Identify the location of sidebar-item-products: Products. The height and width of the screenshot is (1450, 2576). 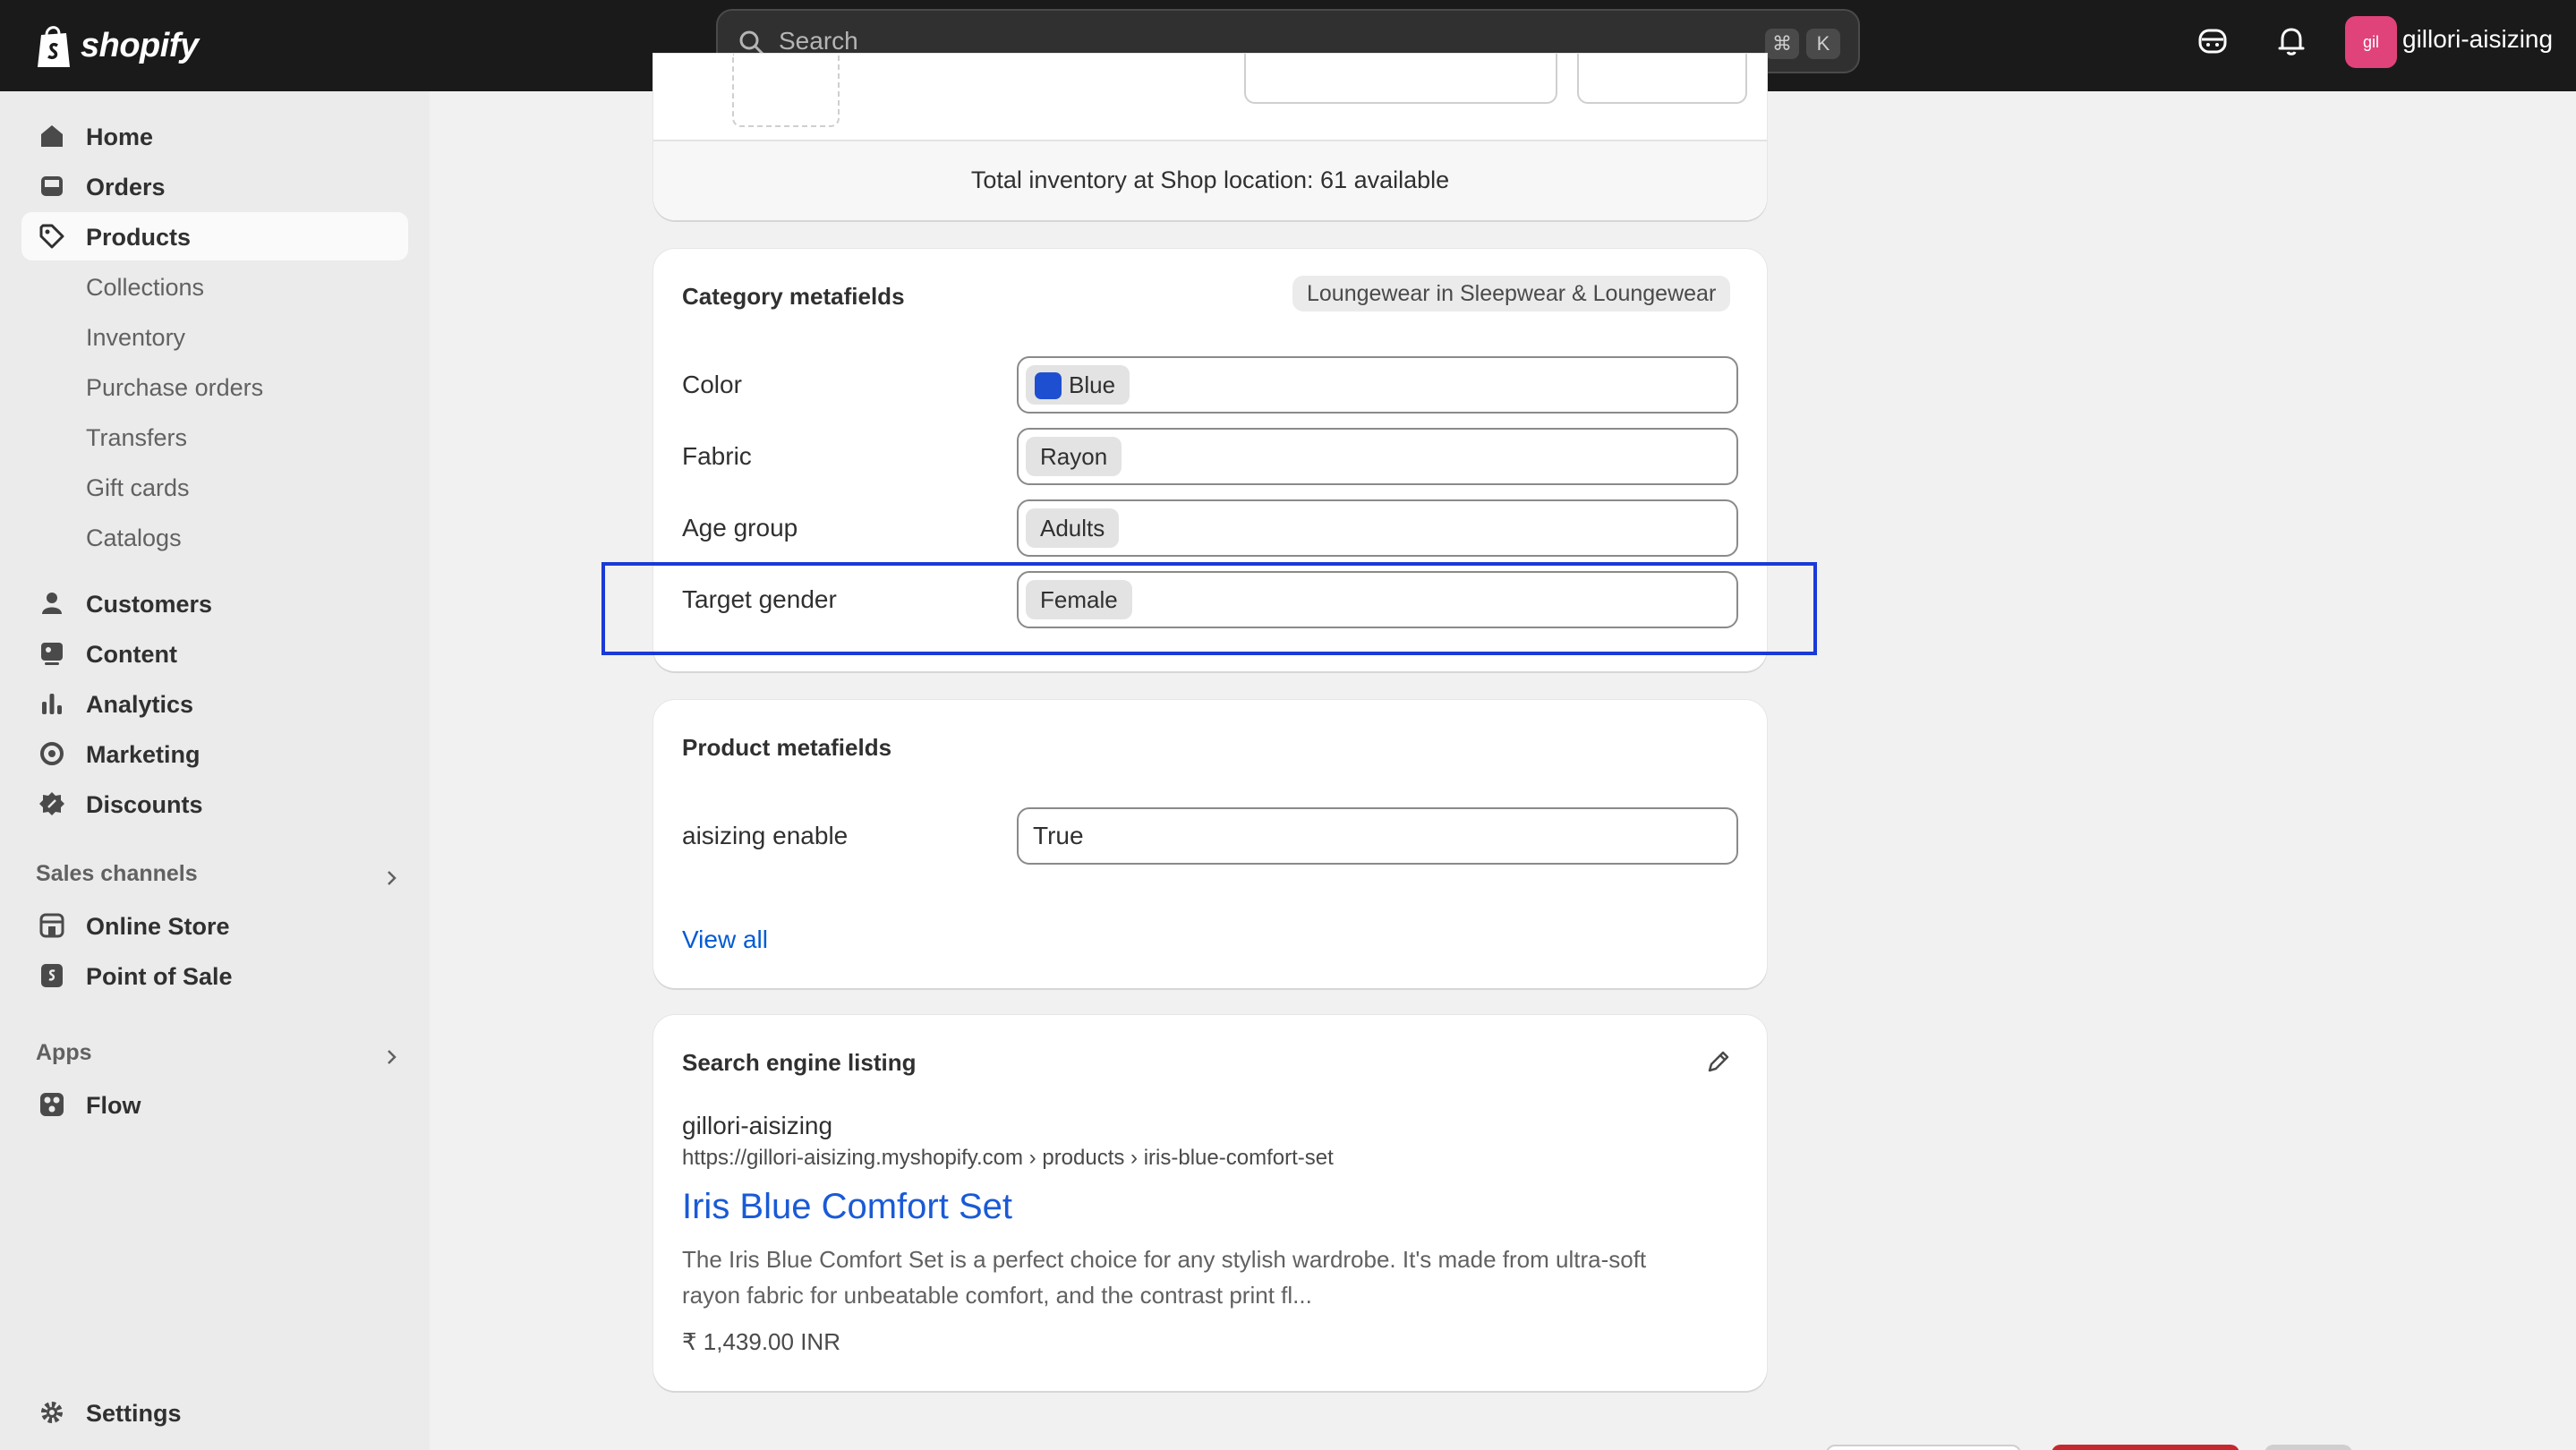
(214, 236).